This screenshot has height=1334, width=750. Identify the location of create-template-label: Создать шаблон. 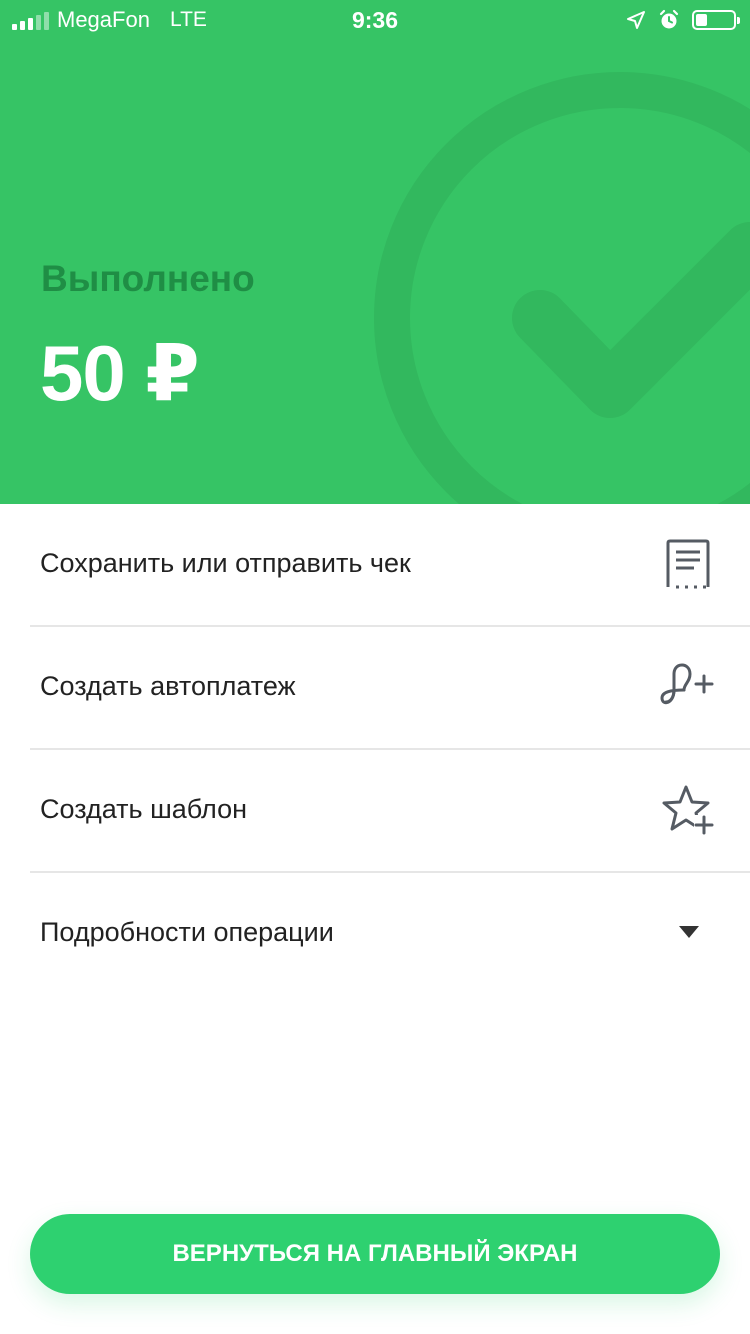
(144, 809).